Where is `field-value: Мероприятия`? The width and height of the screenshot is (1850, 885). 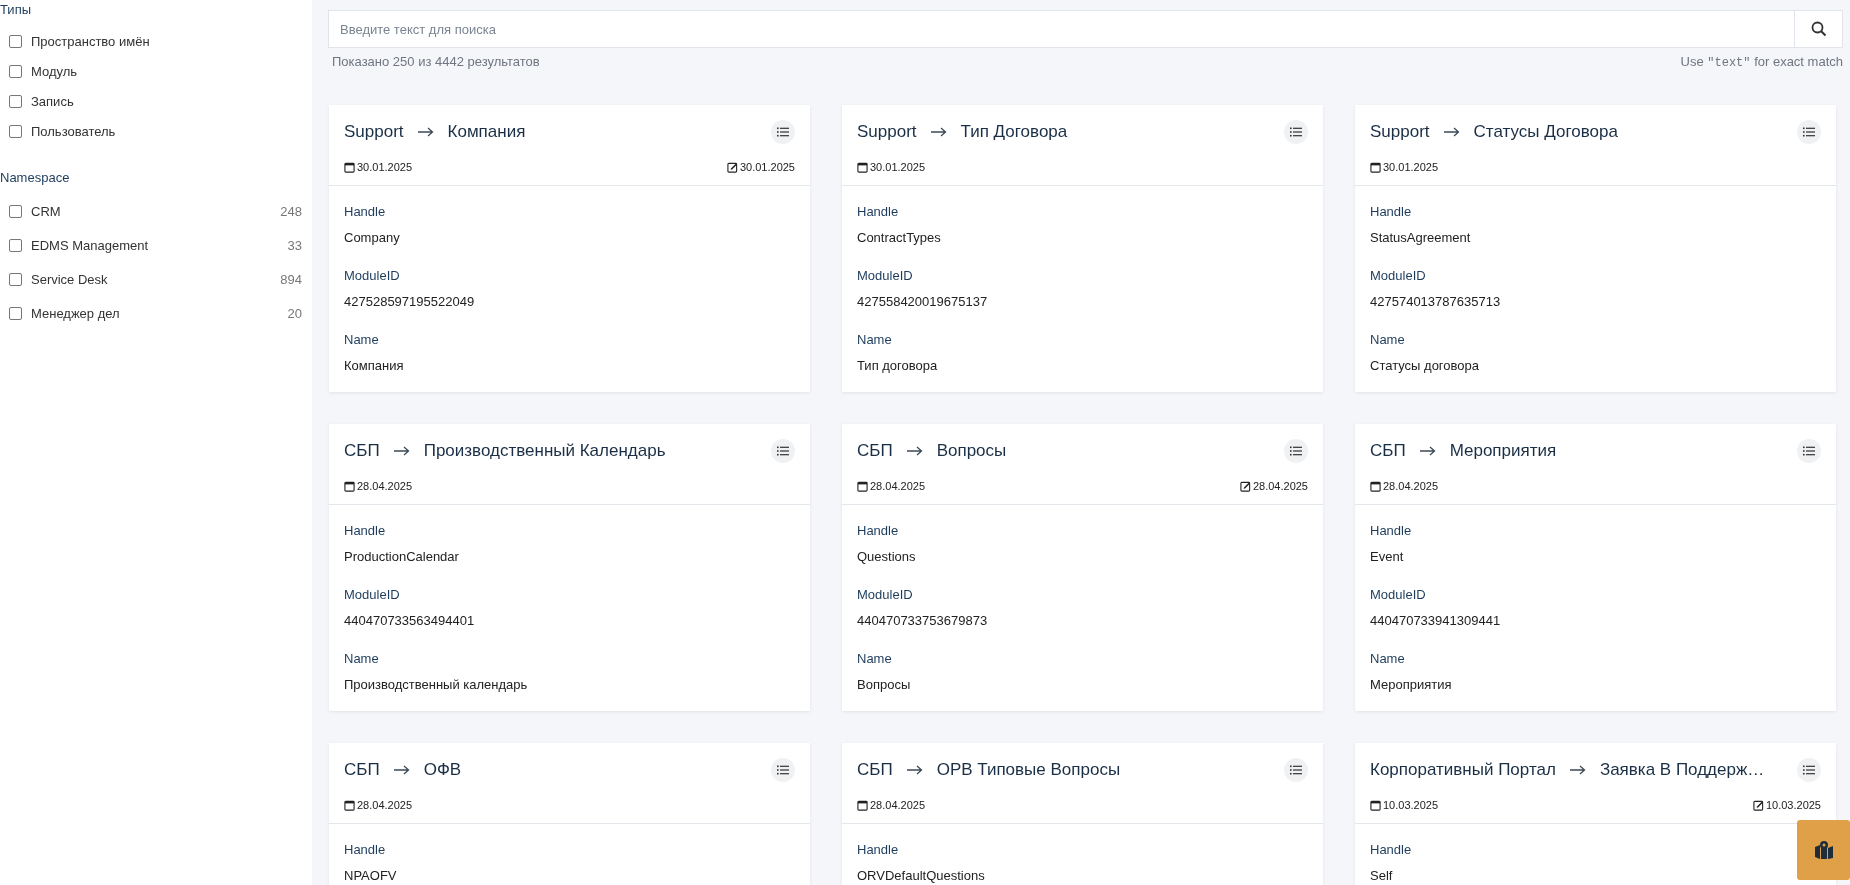 field-value: Мероприятия is located at coordinates (1411, 685).